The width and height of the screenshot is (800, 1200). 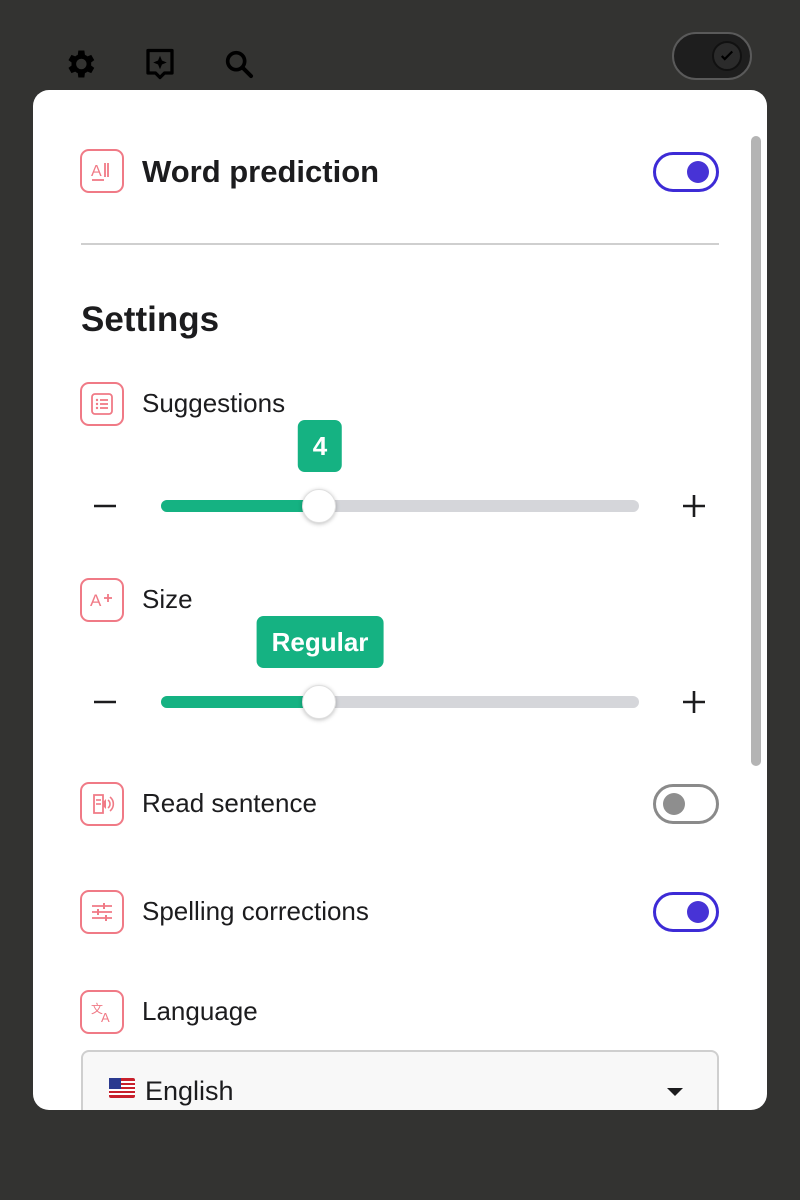 What do you see at coordinates (229, 803) in the screenshot?
I see `read-sentence-label: Read sentence` at bounding box center [229, 803].